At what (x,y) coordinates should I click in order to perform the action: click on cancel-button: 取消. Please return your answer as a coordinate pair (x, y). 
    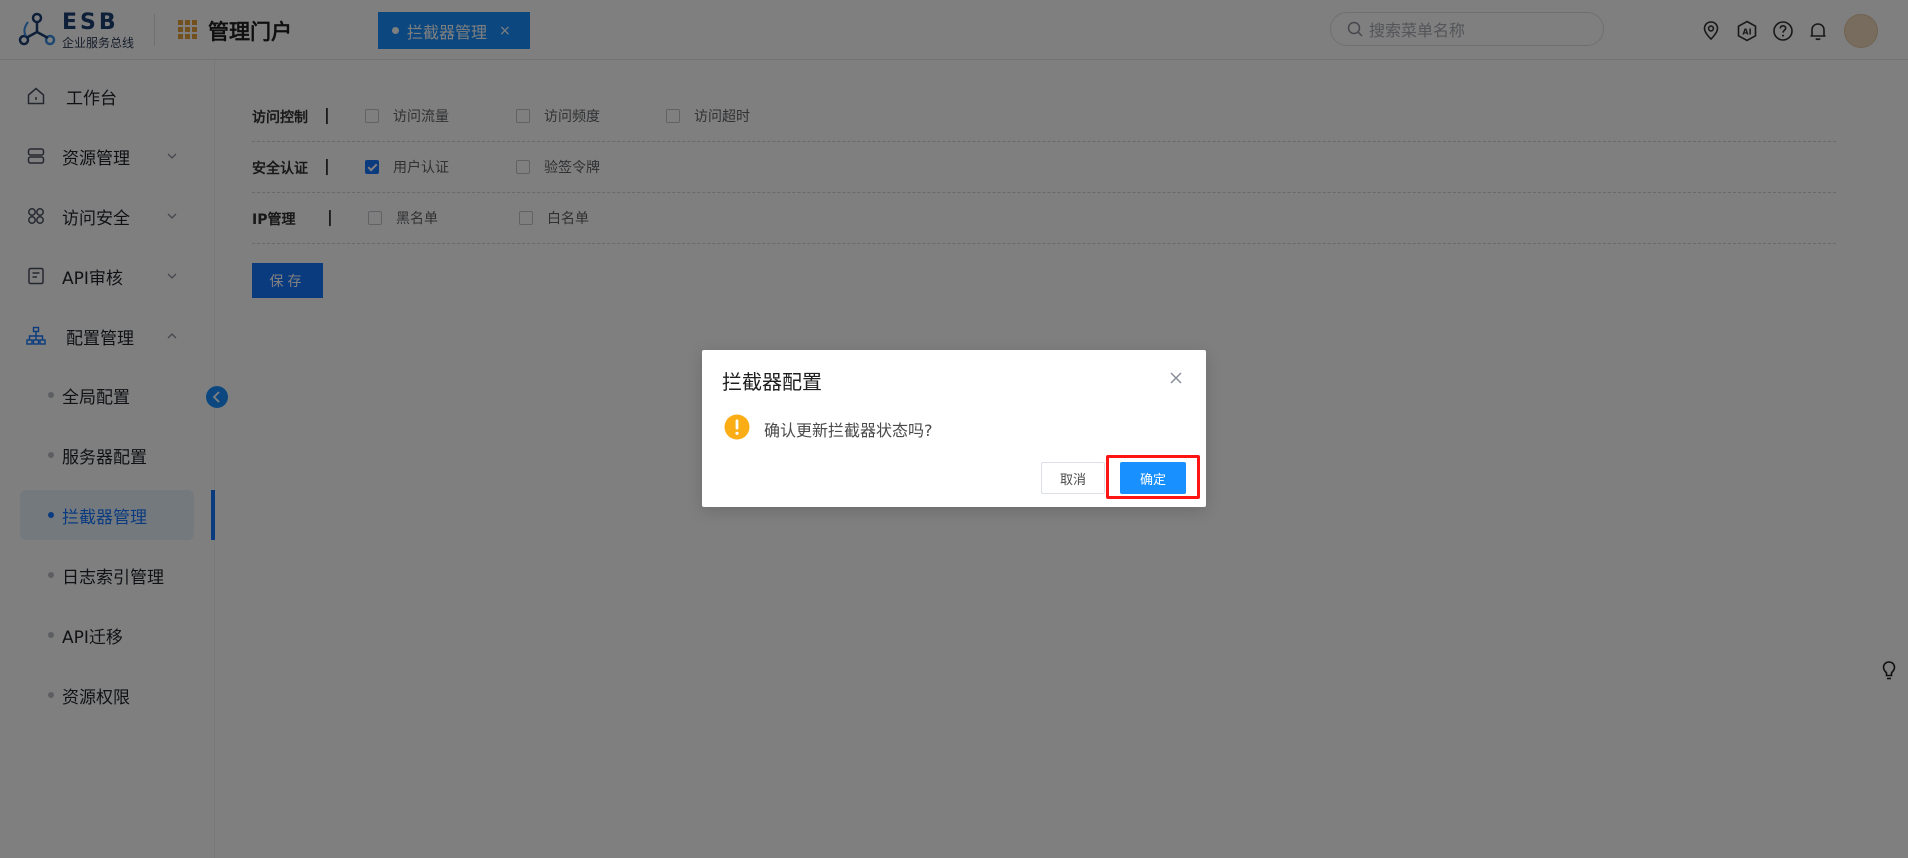
    Looking at the image, I should click on (1073, 478).